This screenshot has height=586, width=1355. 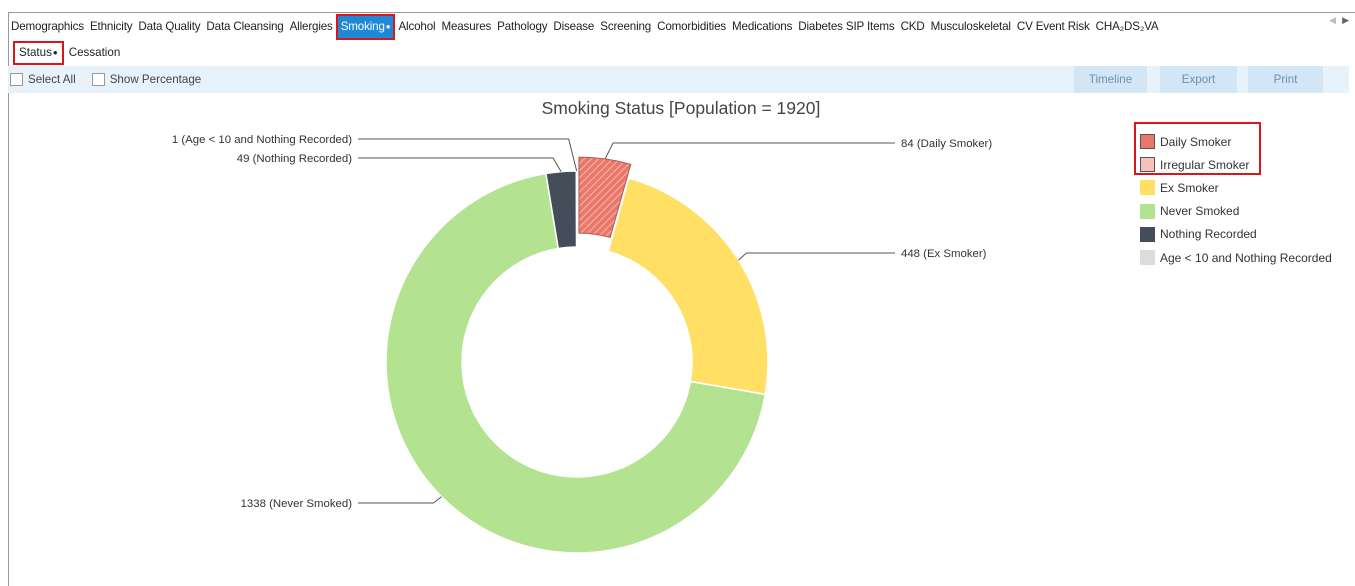 I want to click on legend-item: Daily Smoker, so click(x=1236, y=141).